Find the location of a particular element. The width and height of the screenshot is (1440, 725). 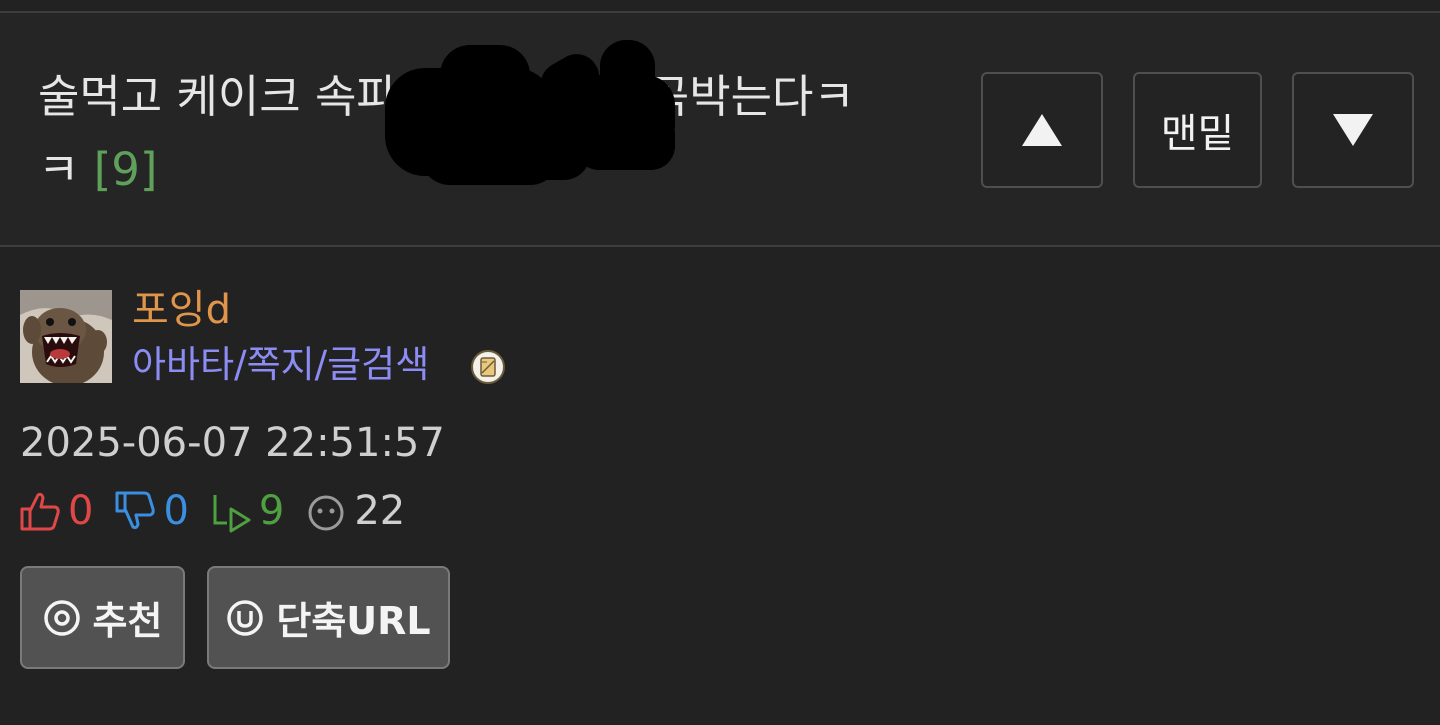

u-circle-icon is located at coordinates (245, 617).